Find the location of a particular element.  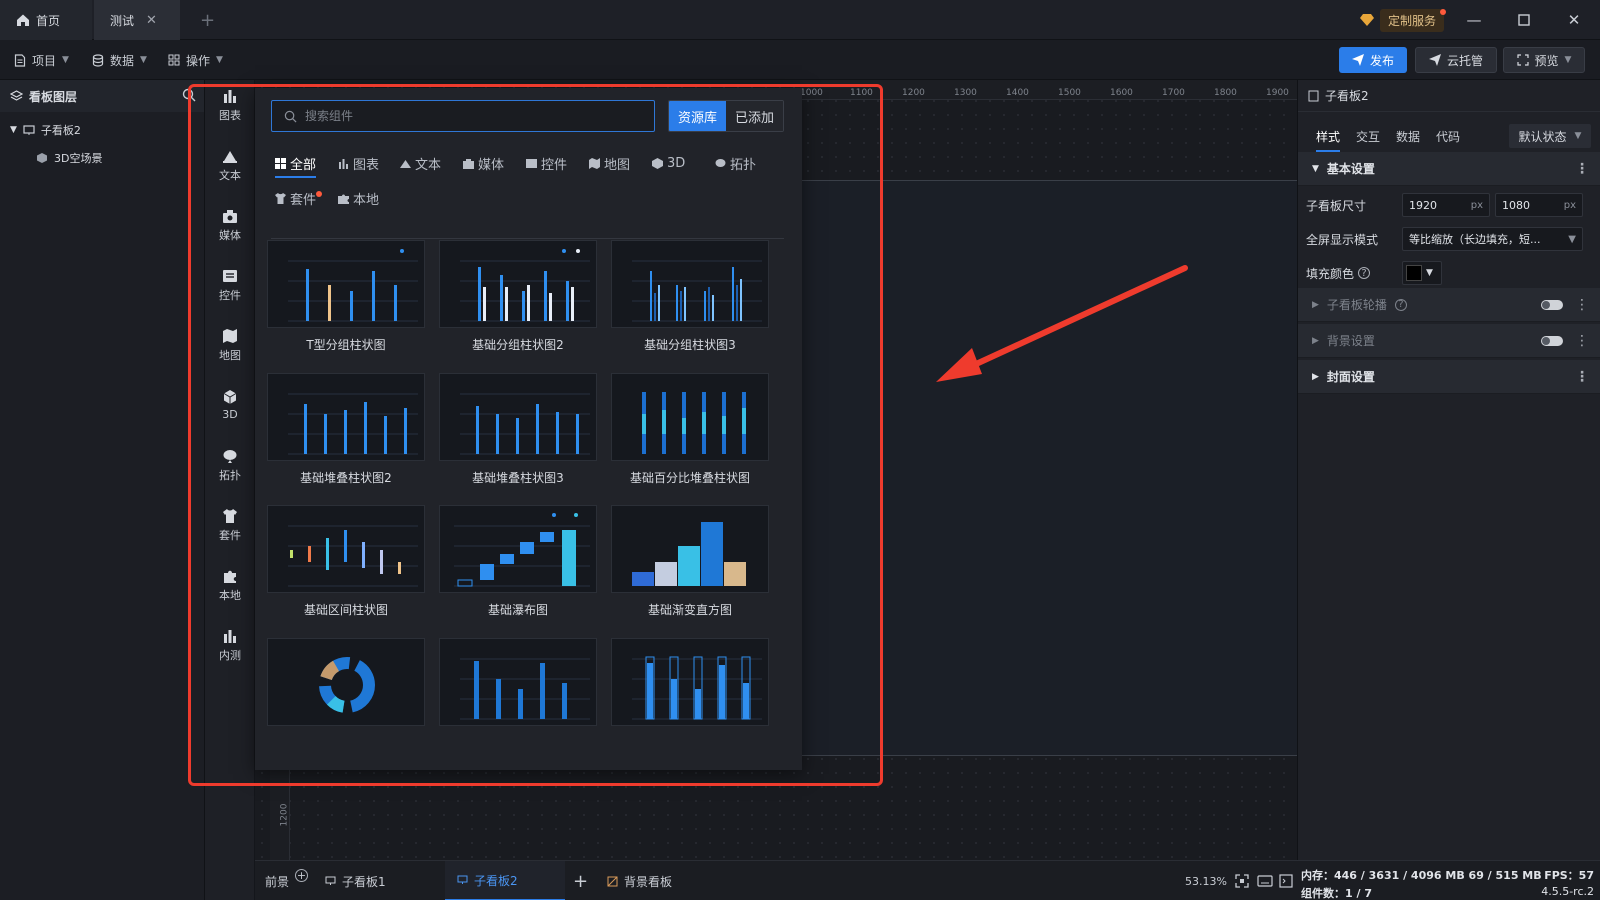

menu-data: 数据 ▼ is located at coordinates (119, 60).